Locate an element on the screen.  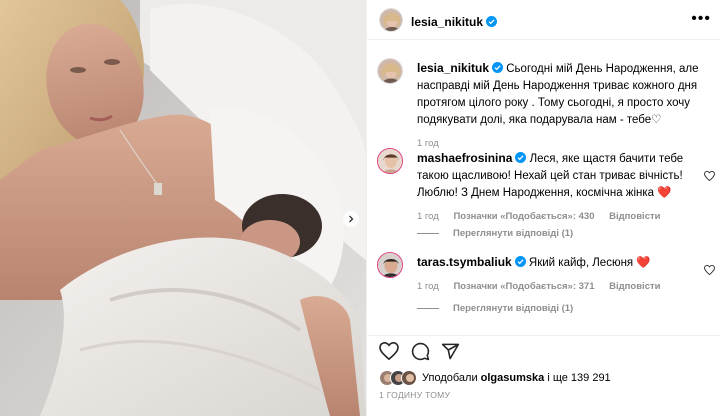
caption-avatar is located at coordinates (390, 71).